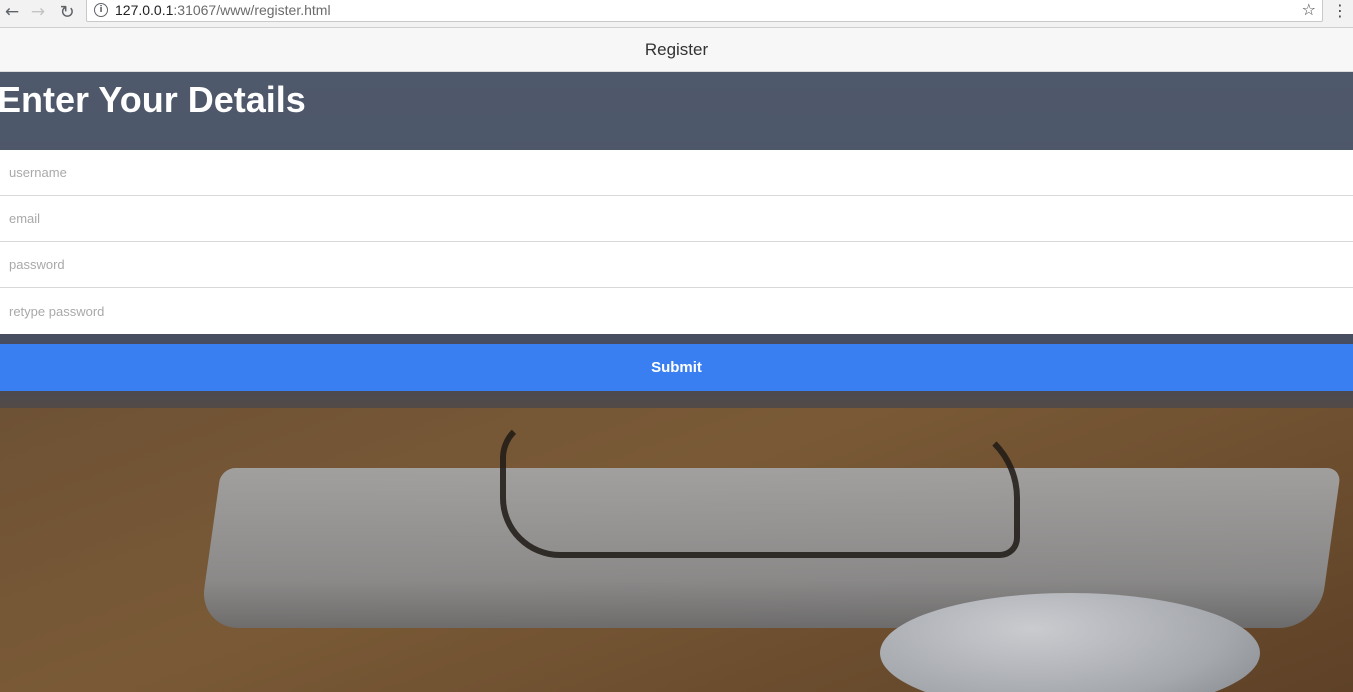 This screenshot has width=1353, height=692. Describe the element at coordinates (760, 488) in the screenshot. I see `background-glasses` at that location.